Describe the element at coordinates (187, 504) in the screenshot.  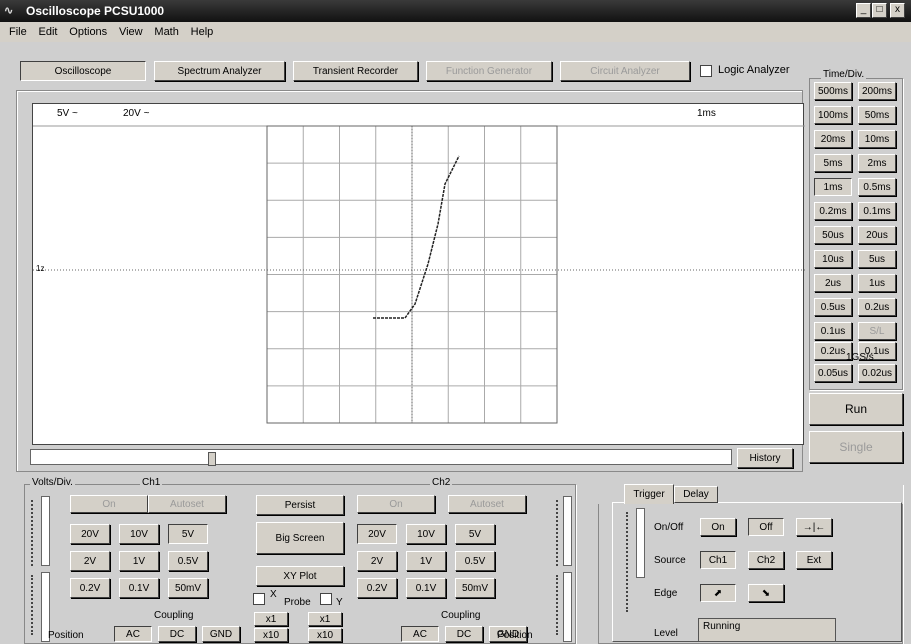
I see `ch1-autoset-button: Autoset` at that location.